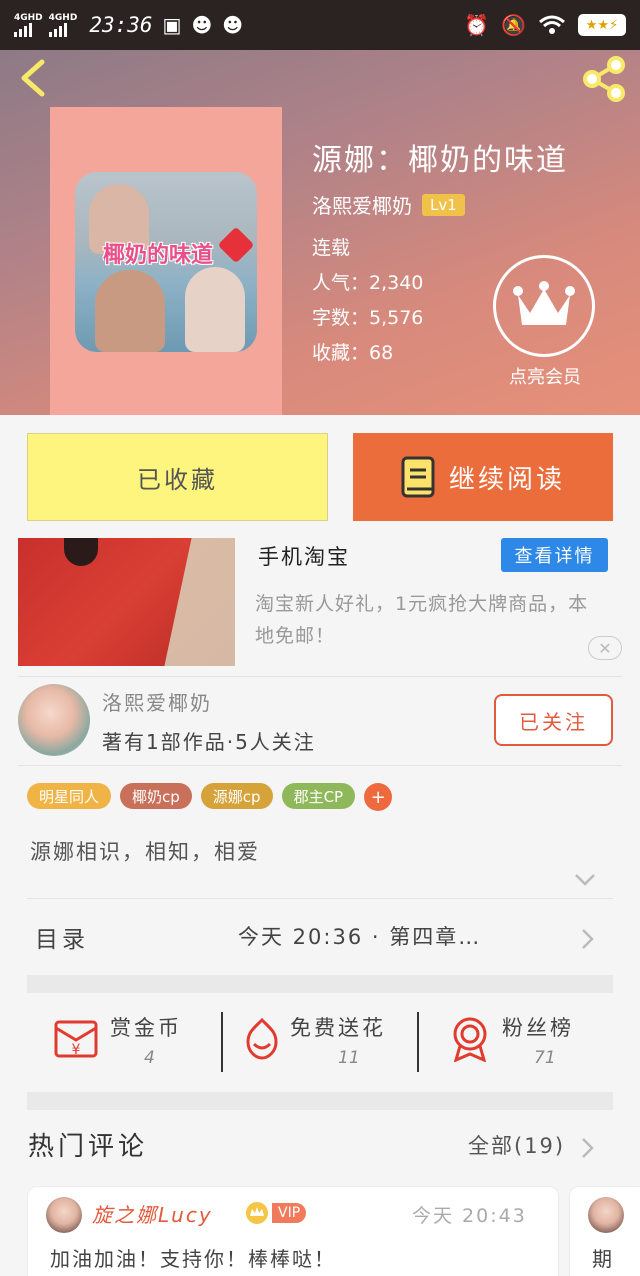 This screenshot has width=640, height=1276. Describe the element at coordinates (149, 1058) in the screenshot. I see `reward-coins-value: 4` at that location.